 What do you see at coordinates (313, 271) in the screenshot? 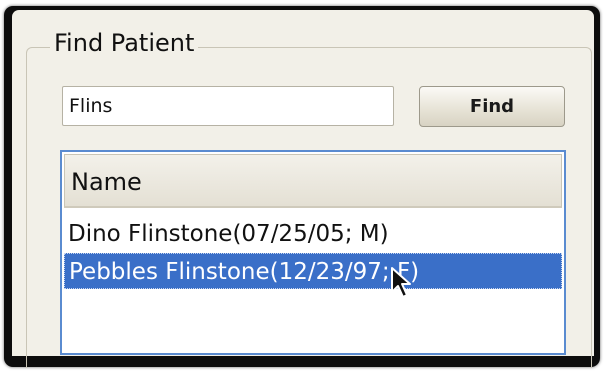
I see `list-item-selected: Pebbles Flinstone(12/23/97; F)` at bounding box center [313, 271].